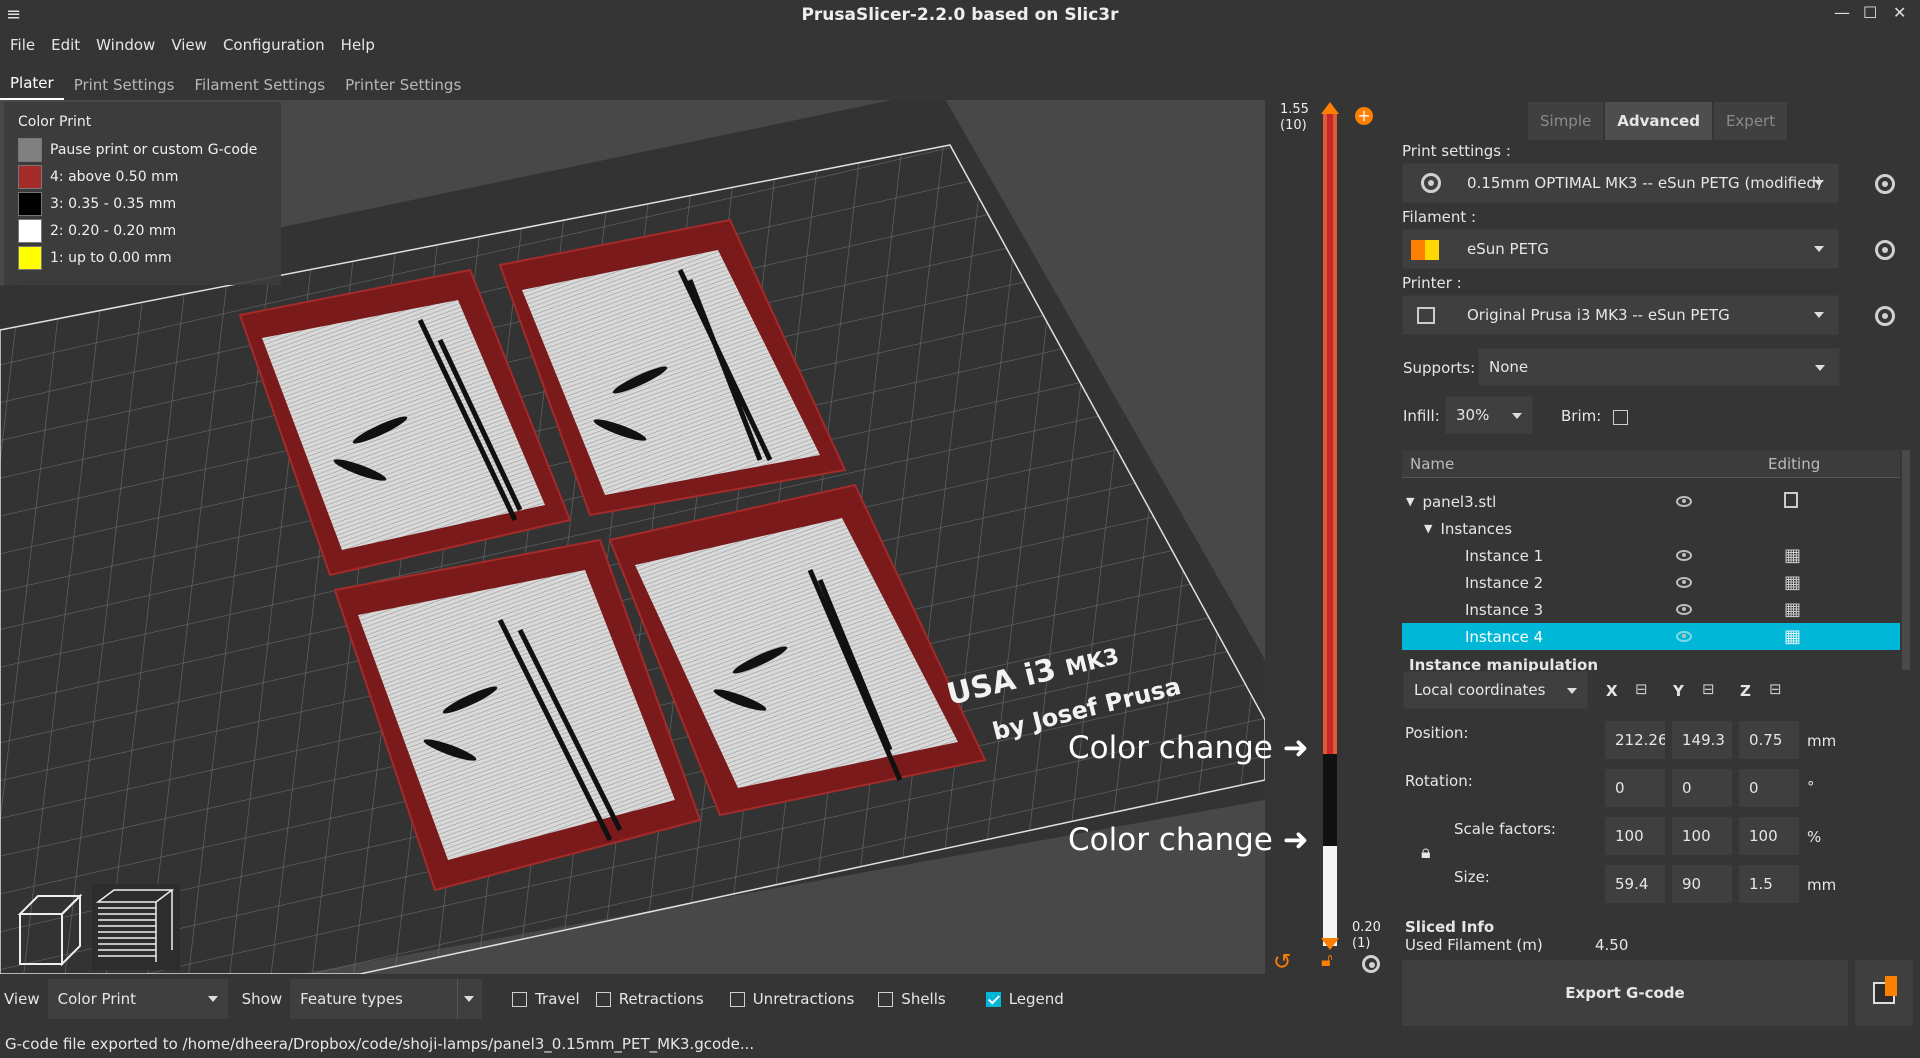 The image size is (1920, 1058). Describe the element at coordinates (403, 88) in the screenshot. I see `tab-printer-settings: Printer Settings` at that location.